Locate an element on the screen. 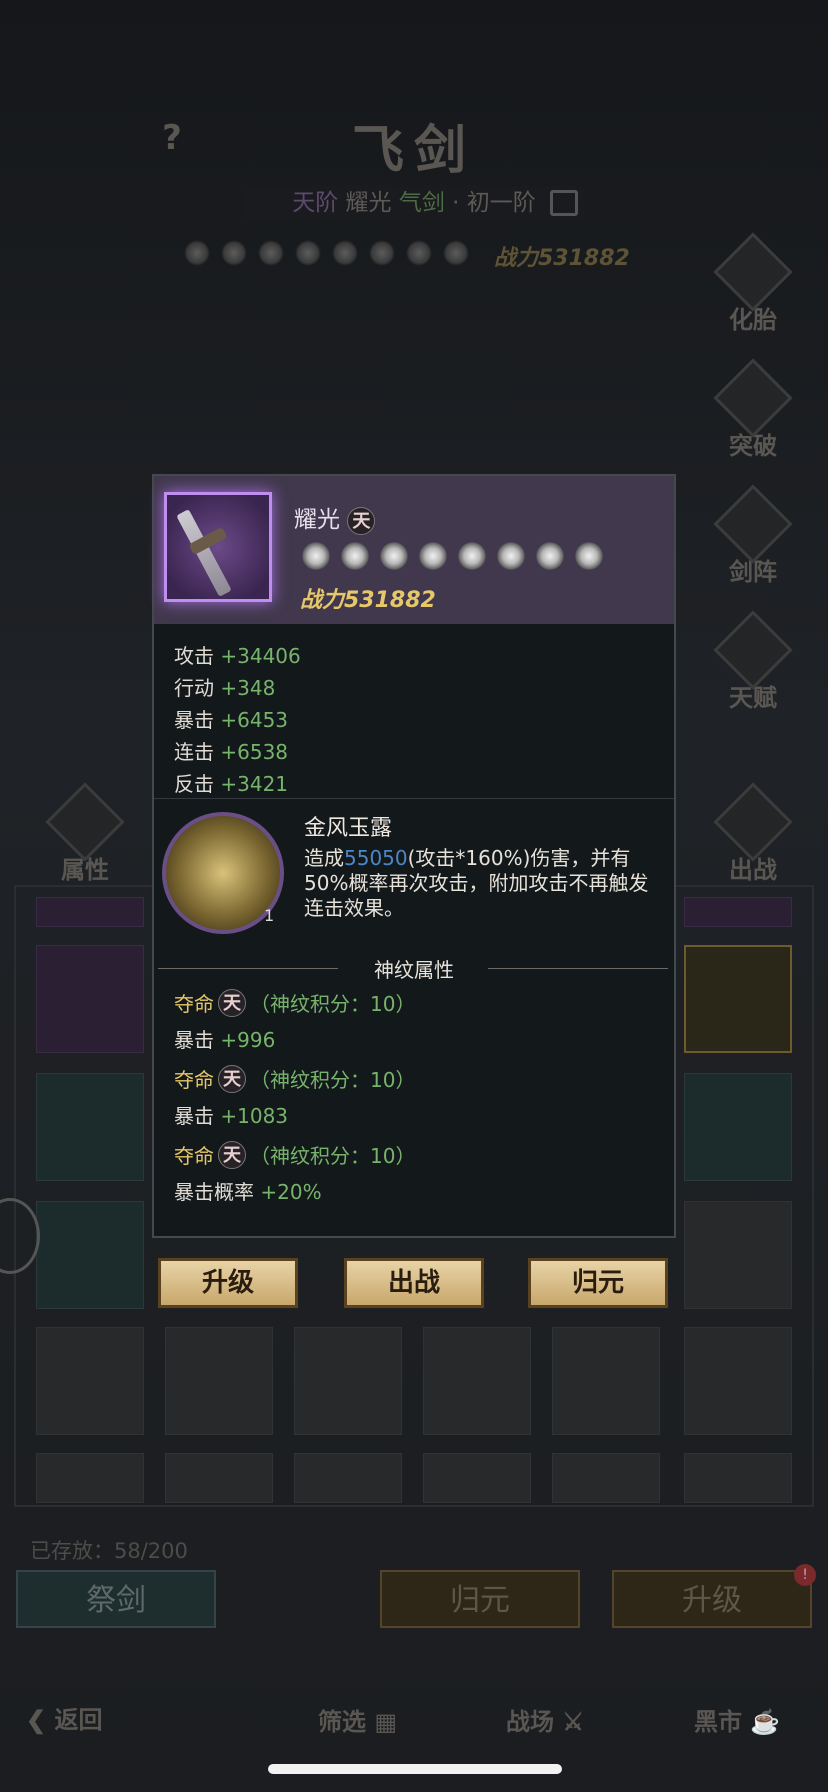 The width and height of the screenshot is (828, 1792). black-market-button: 黑市 ☕ is located at coordinates (737, 1719).